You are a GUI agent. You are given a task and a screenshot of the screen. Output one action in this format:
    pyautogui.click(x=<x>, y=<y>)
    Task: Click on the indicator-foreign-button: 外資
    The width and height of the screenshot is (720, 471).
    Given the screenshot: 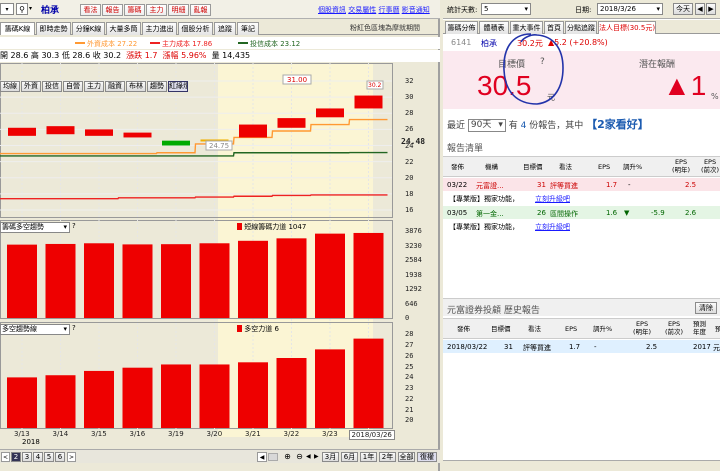 What is the action you would take?
    pyautogui.click(x=31, y=86)
    